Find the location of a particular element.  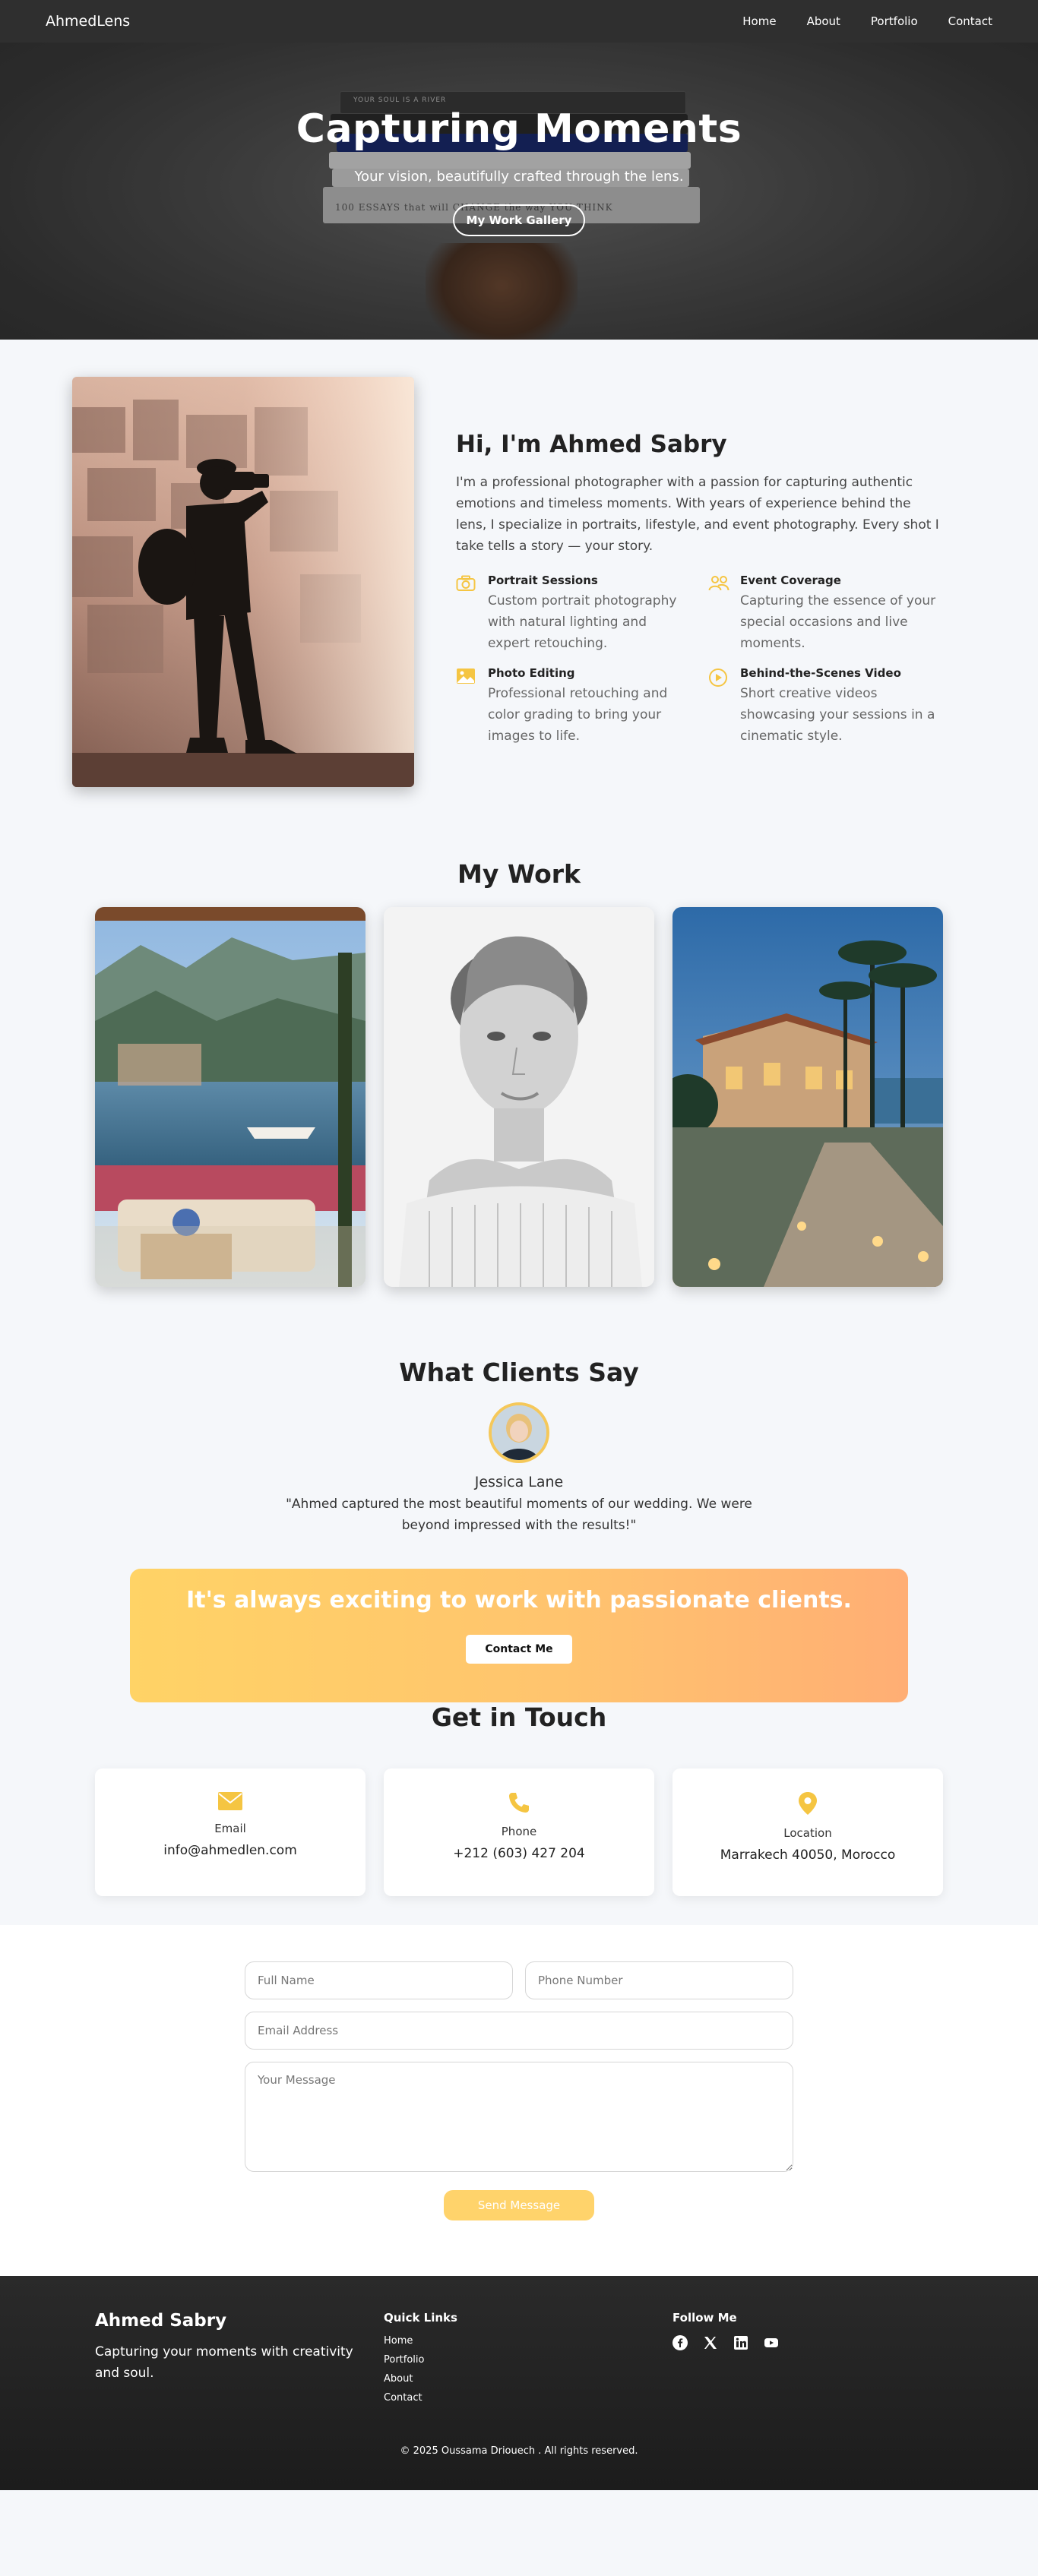

full-name-input is located at coordinates (379, 1980).